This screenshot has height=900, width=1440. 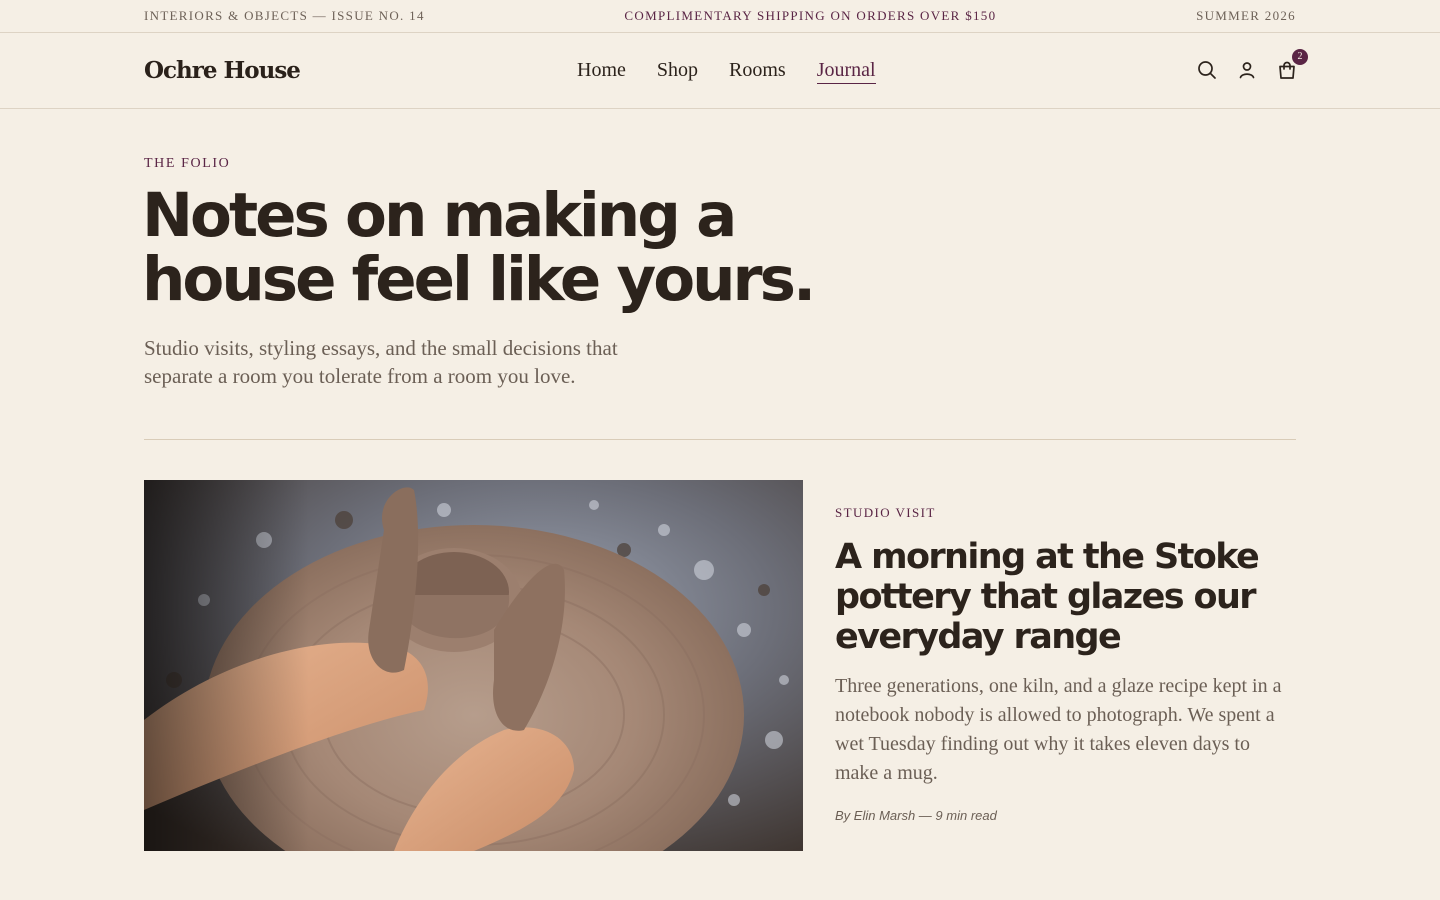 What do you see at coordinates (222, 70) in the screenshot?
I see `site-logo: Ochre House` at bounding box center [222, 70].